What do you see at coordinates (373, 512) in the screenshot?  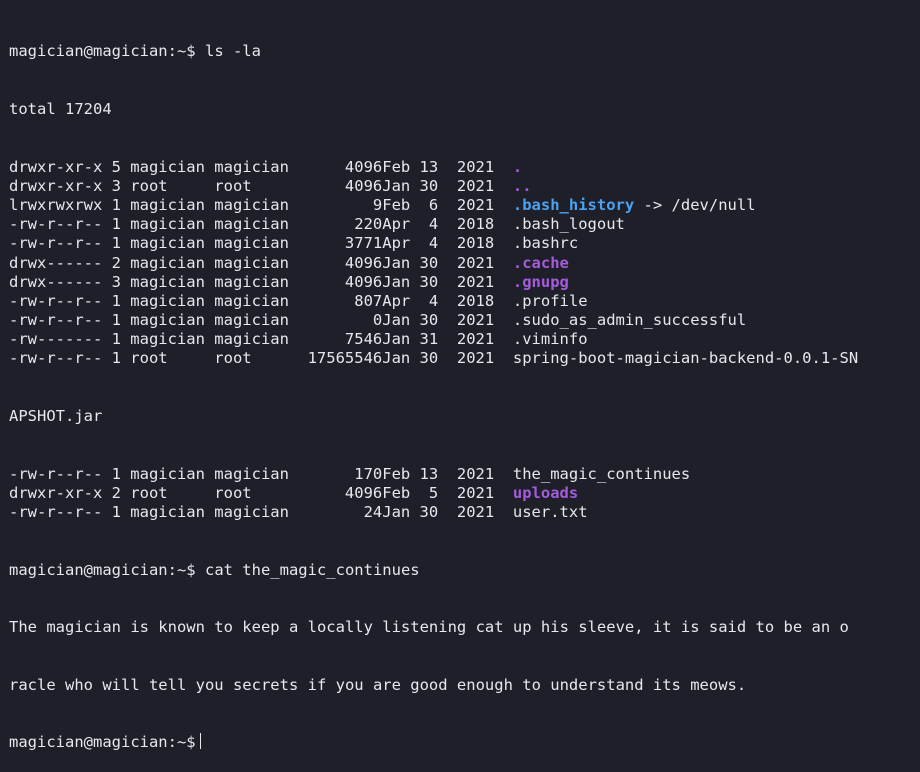 I see `file-size: 24` at bounding box center [373, 512].